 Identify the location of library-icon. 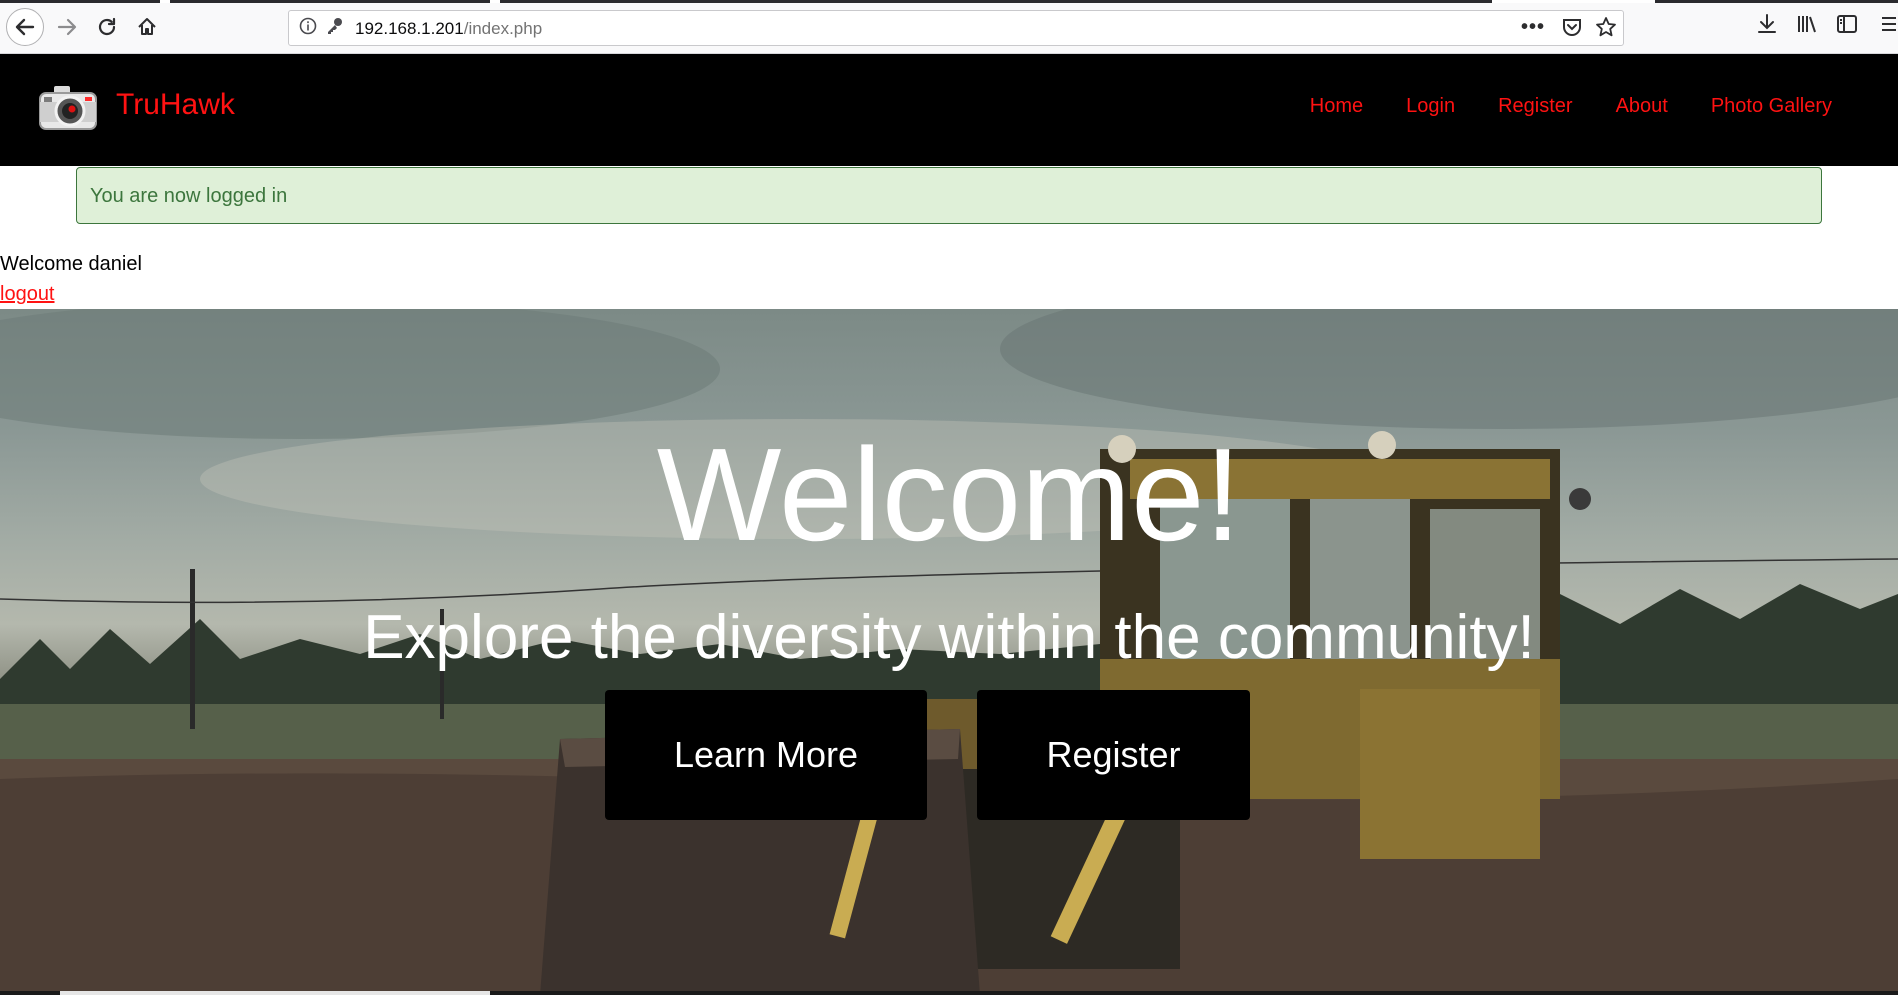
(1807, 27).